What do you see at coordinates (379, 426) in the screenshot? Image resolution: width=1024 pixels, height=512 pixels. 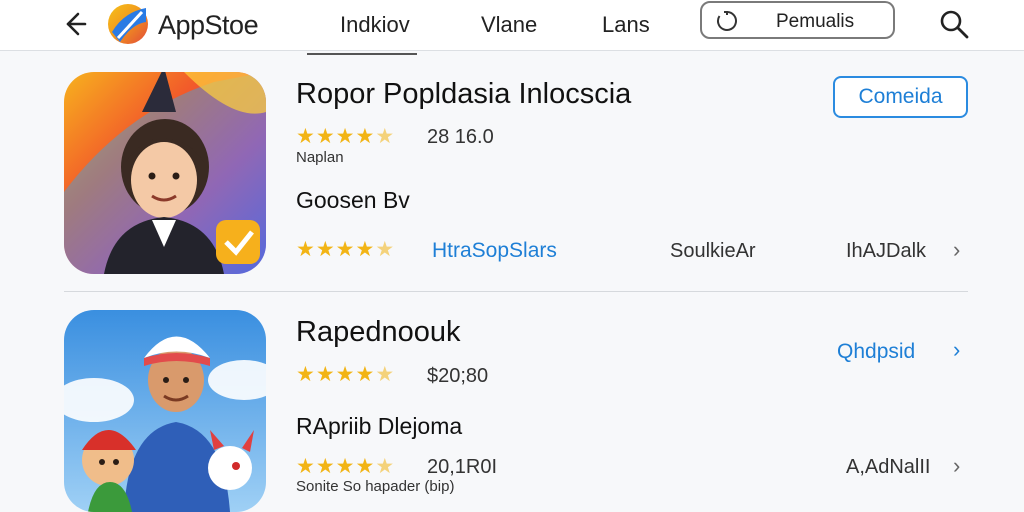 I see `app-subtitle-2: RApriib Dlejoma` at bounding box center [379, 426].